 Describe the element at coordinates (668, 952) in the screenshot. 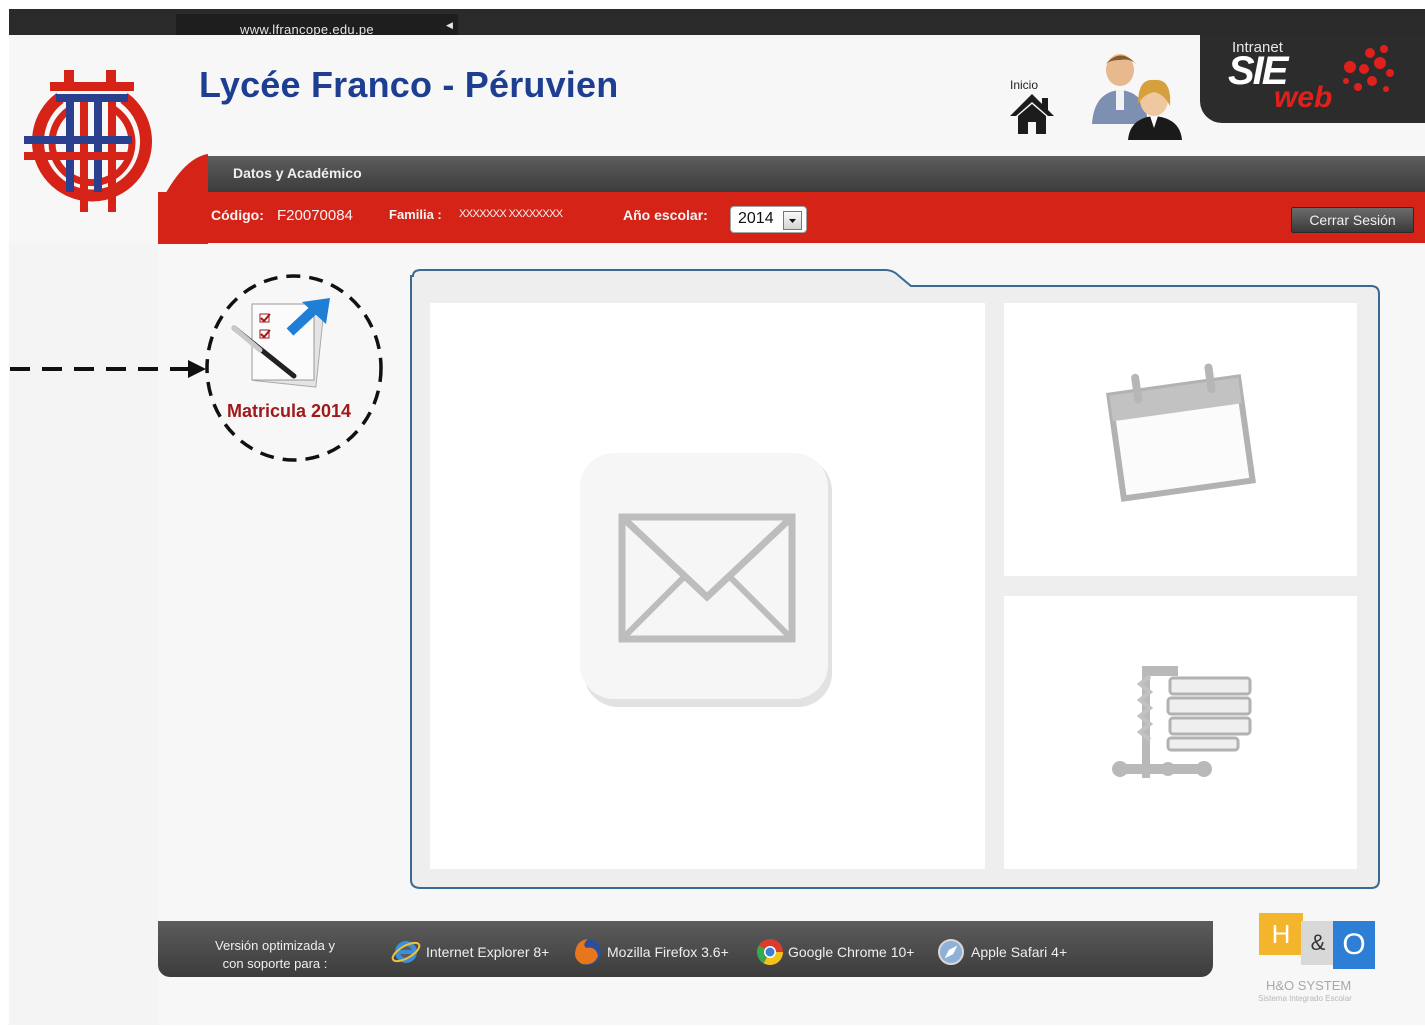

I see `browser-firefox-label: Mozilla Firefox 3.6+` at that location.